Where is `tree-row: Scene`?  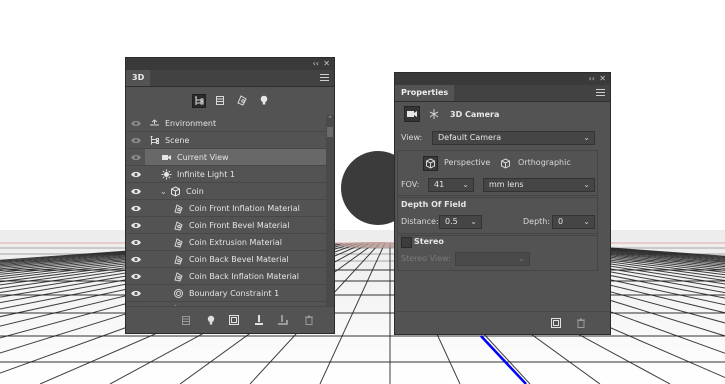 tree-row: Scene is located at coordinates (226, 140).